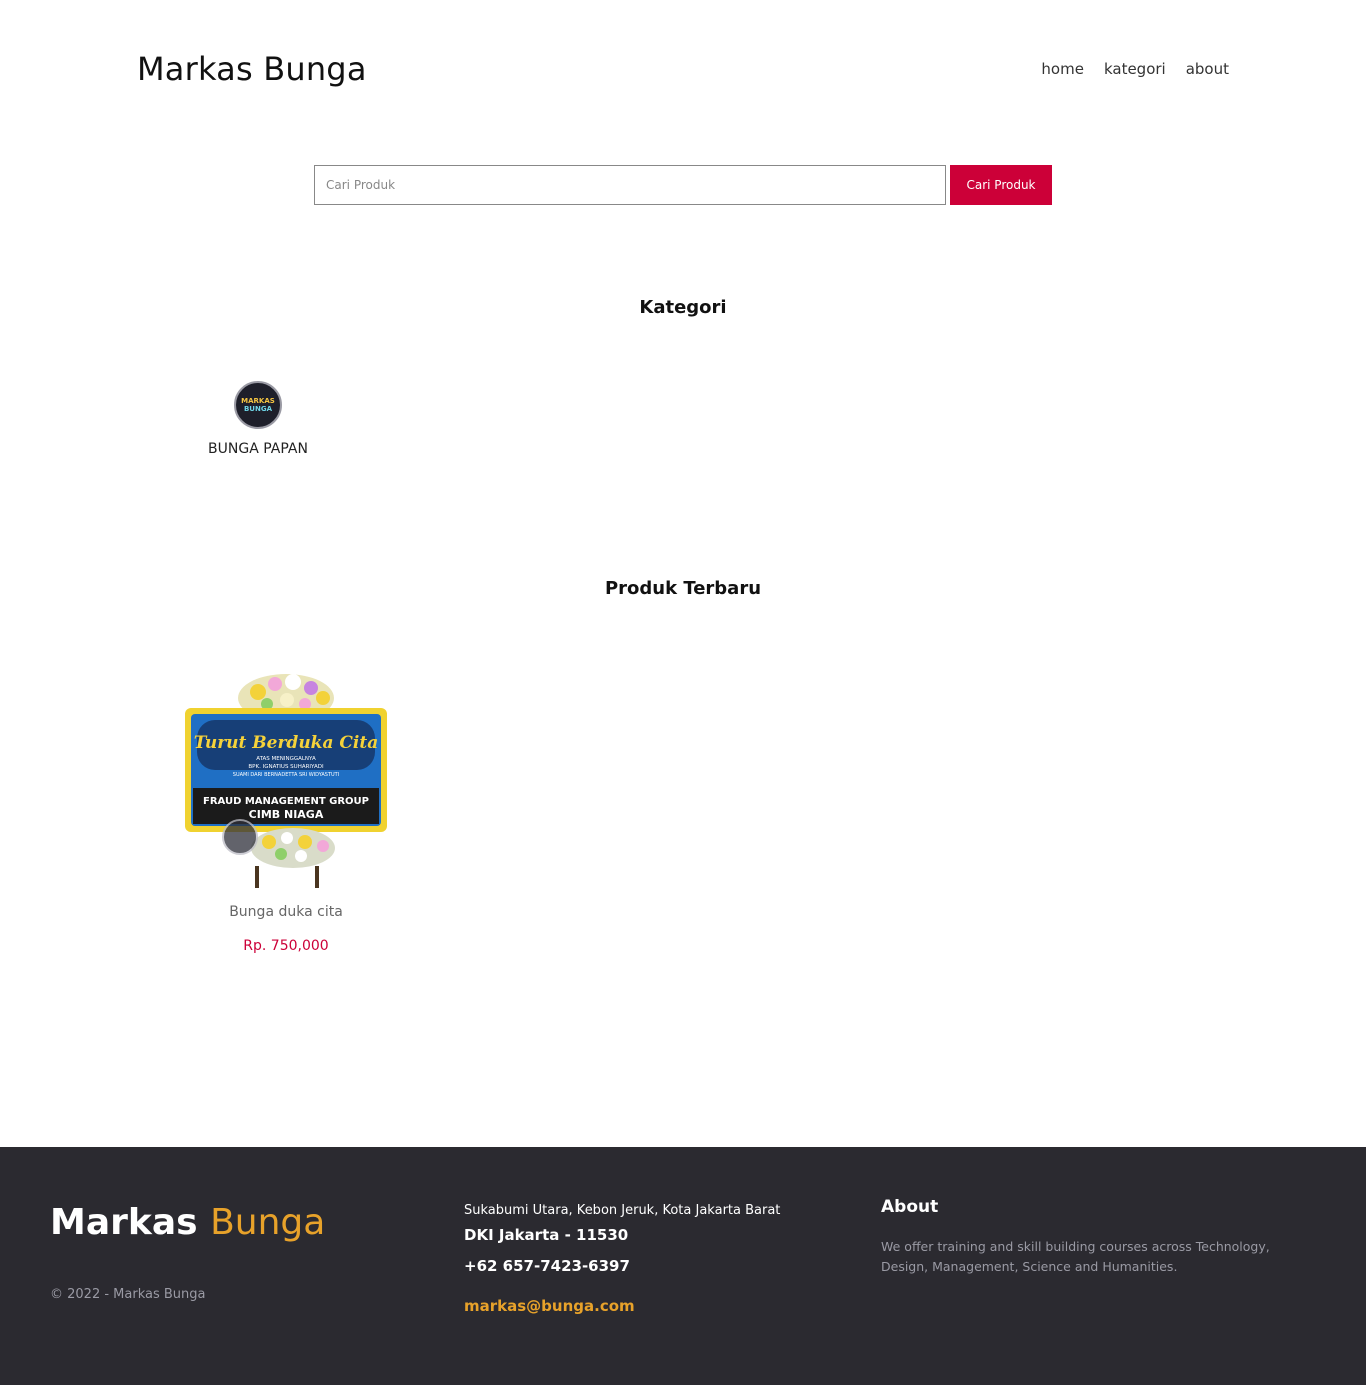 This screenshot has width=1366, height=1385. What do you see at coordinates (286, 743) in the screenshot?
I see `board-heading: Turut Berduka Cita` at bounding box center [286, 743].